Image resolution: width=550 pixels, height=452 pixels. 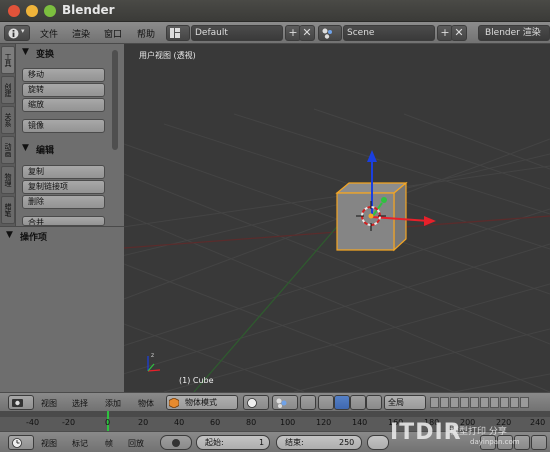 I want to click on view3d-icon, so click(x=17, y=403).